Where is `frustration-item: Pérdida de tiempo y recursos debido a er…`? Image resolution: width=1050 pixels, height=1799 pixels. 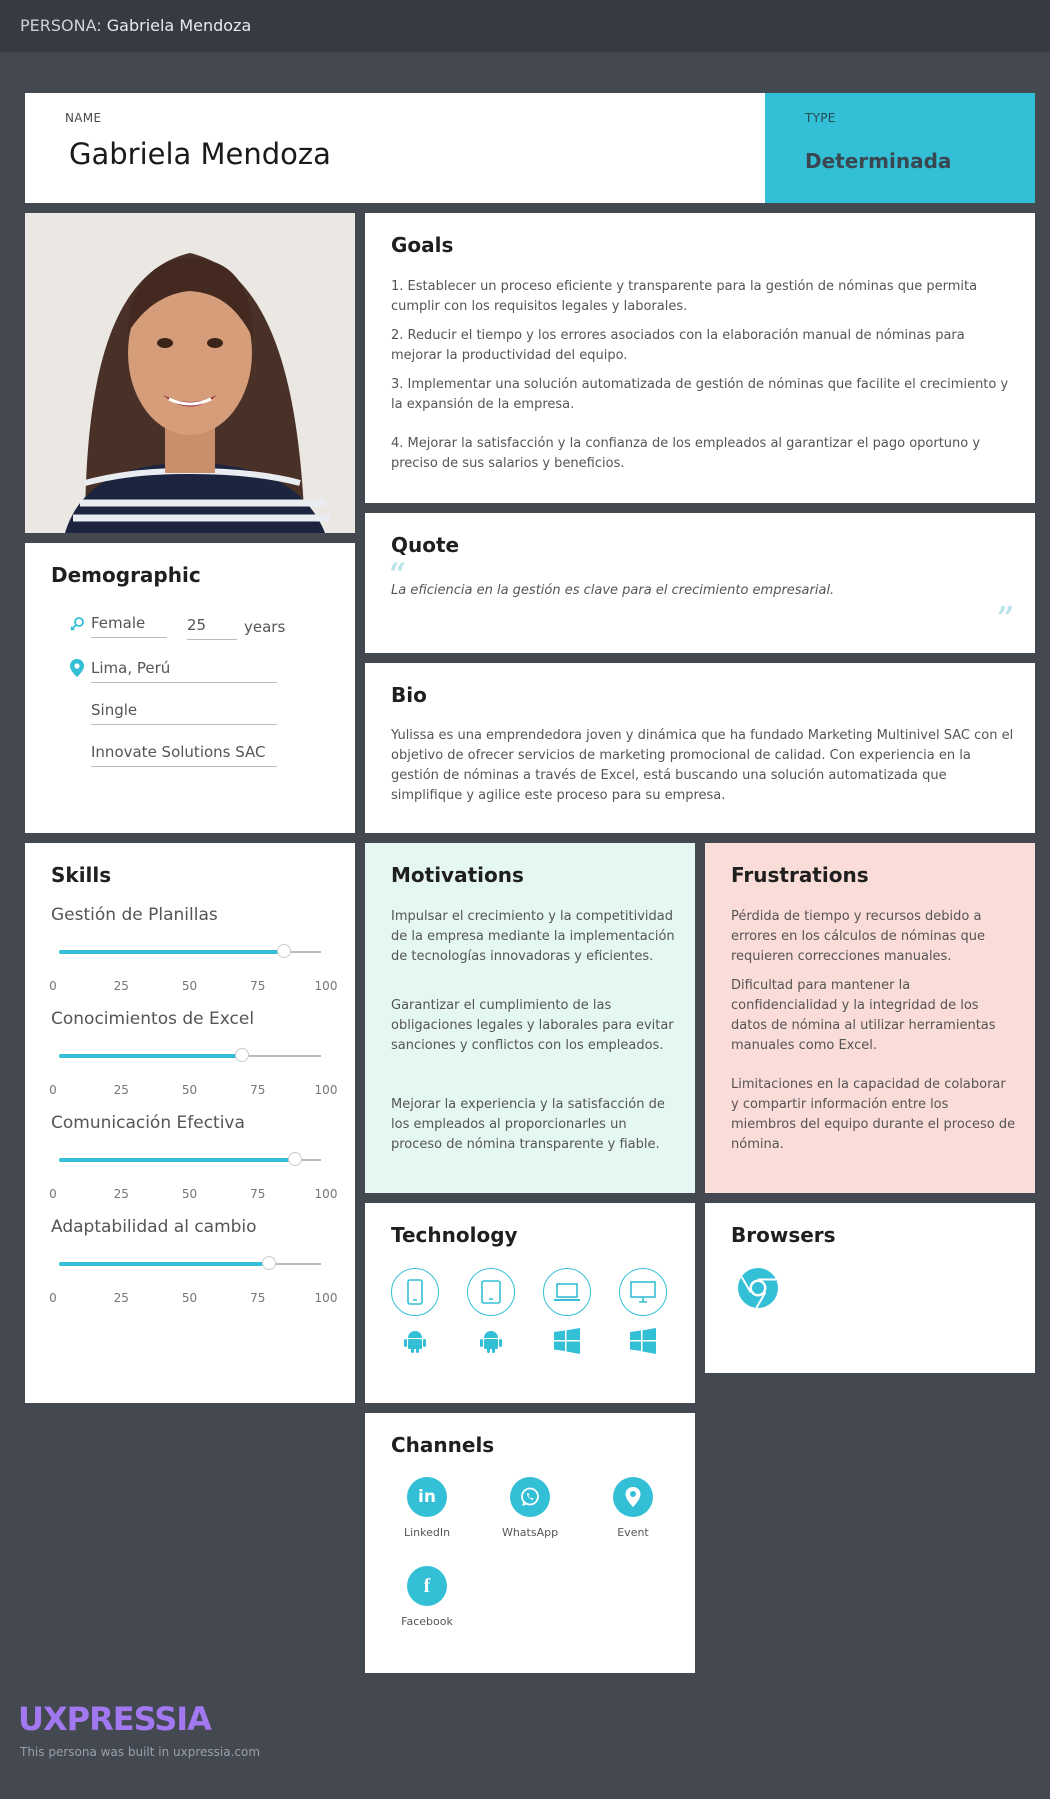 frustration-item: Pérdida de tiempo y recursos debido a er… is located at coordinates (873, 937).